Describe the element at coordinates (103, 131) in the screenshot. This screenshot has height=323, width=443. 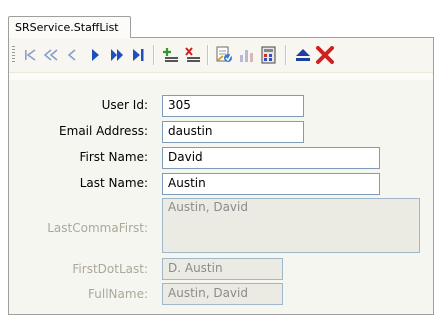
I see `email-label: Email Address:` at that location.